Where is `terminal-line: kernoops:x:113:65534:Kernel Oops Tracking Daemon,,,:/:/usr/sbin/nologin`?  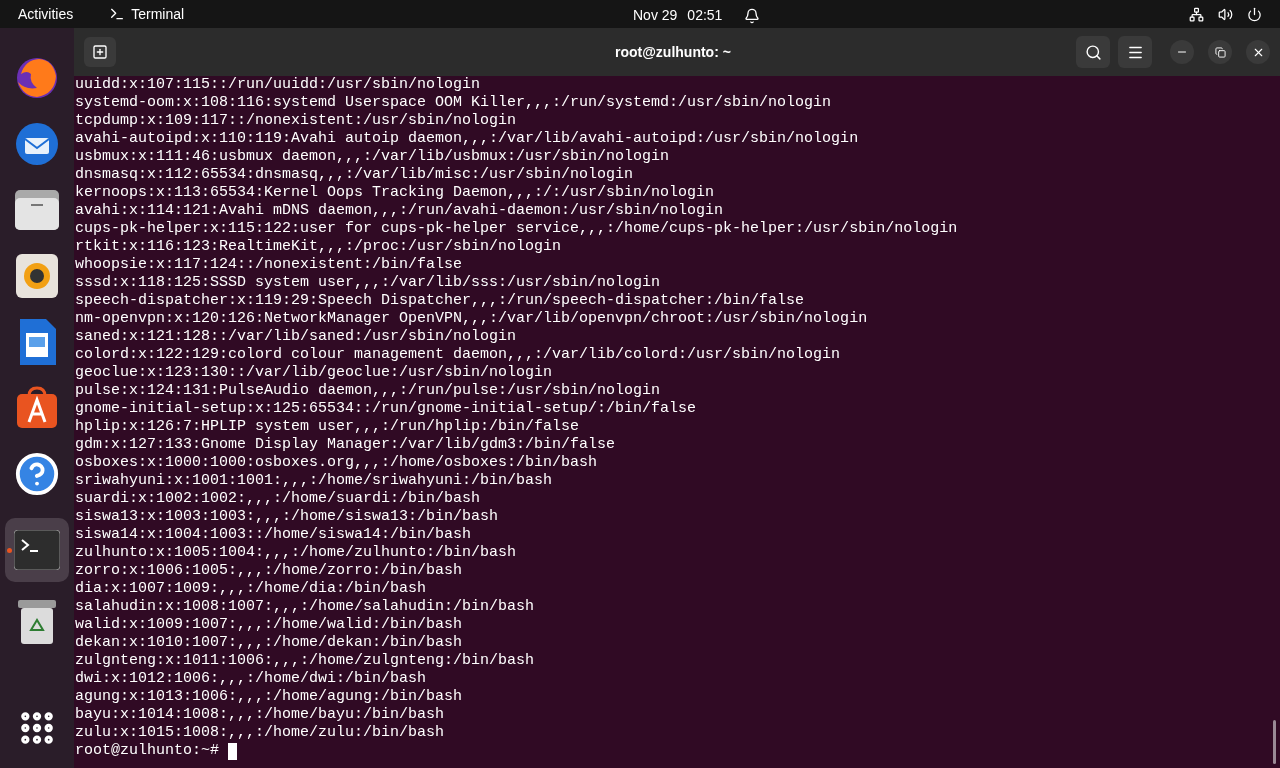 terminal-line: kernoops:x:113:65534:Kernel Oops Tracking Daemon,,,:/:/usr/sbin/nologin is located at coordinates (395, 193).